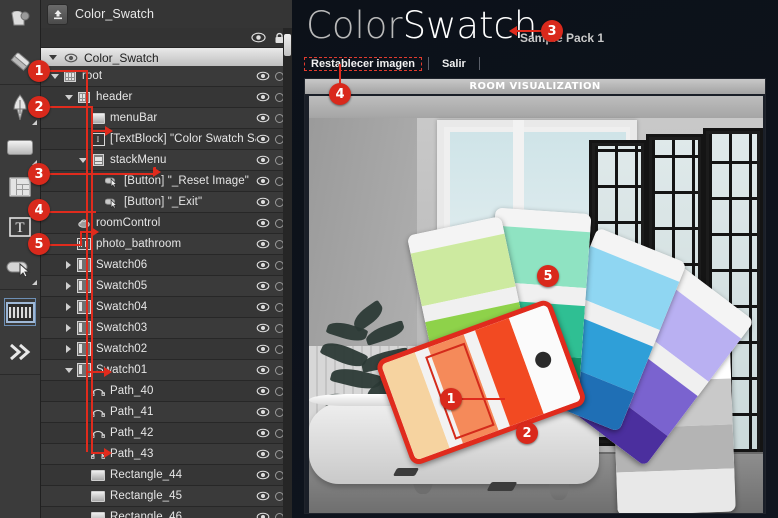  I want to click on toolbar-rectangle-tool, so click(20, 147).